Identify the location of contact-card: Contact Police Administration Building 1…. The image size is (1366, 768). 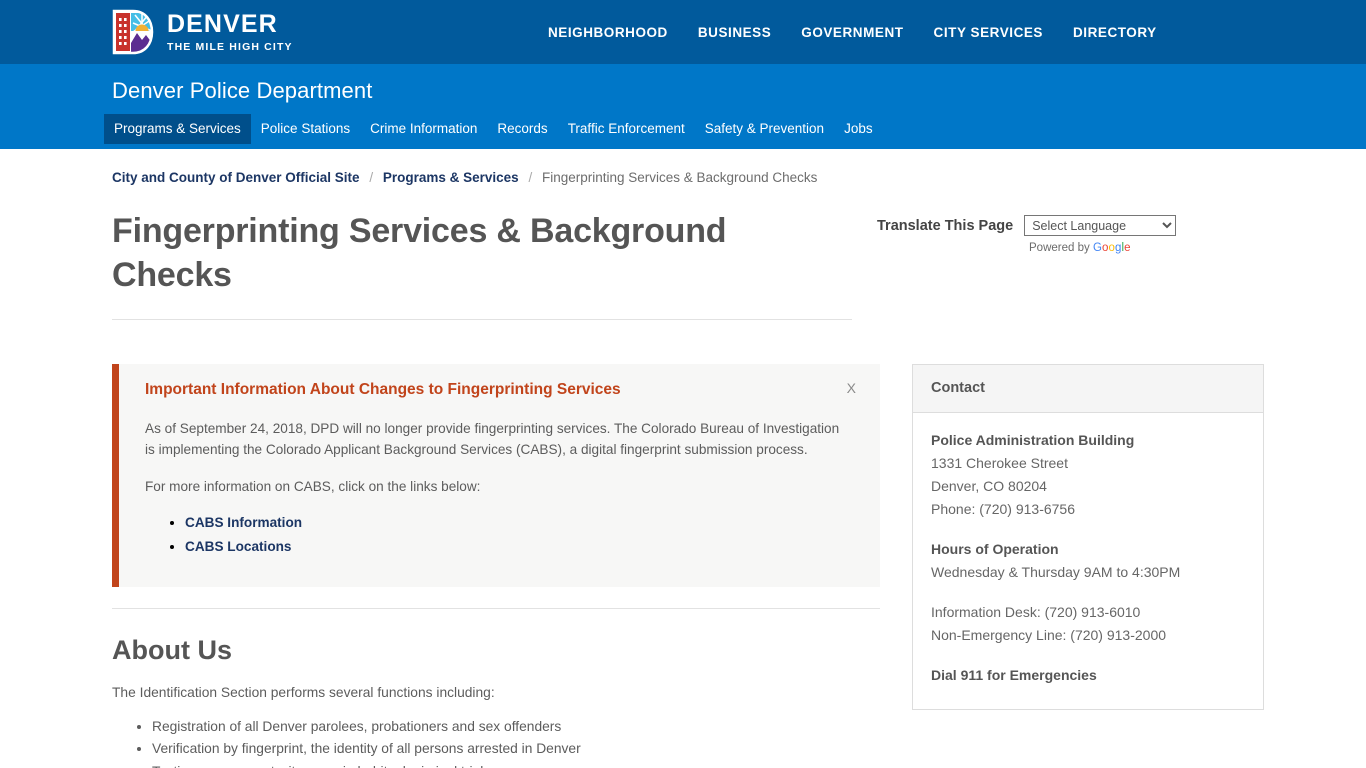
(1088, 537).